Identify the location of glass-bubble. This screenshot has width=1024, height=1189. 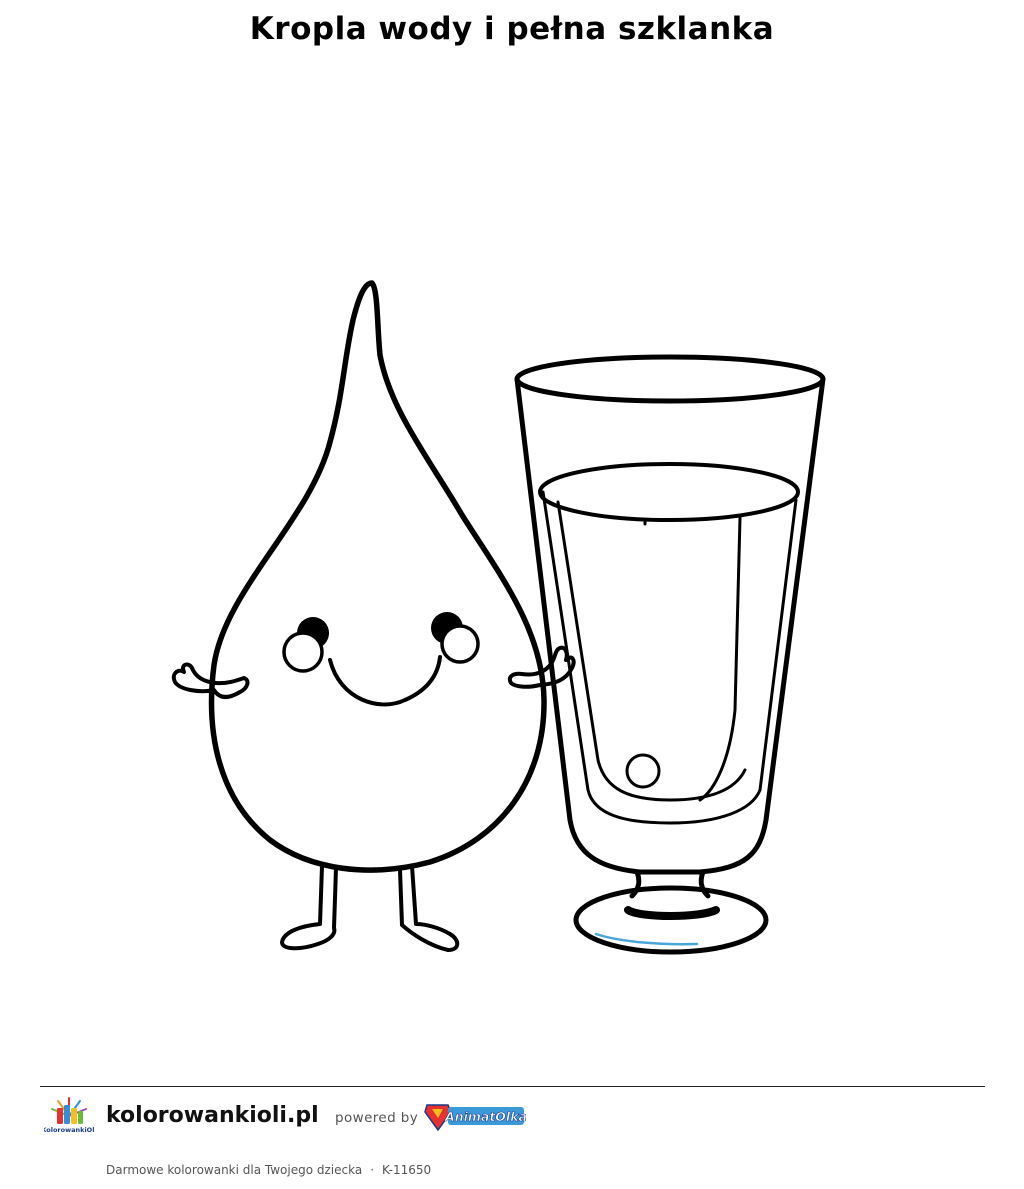
(643, 771).